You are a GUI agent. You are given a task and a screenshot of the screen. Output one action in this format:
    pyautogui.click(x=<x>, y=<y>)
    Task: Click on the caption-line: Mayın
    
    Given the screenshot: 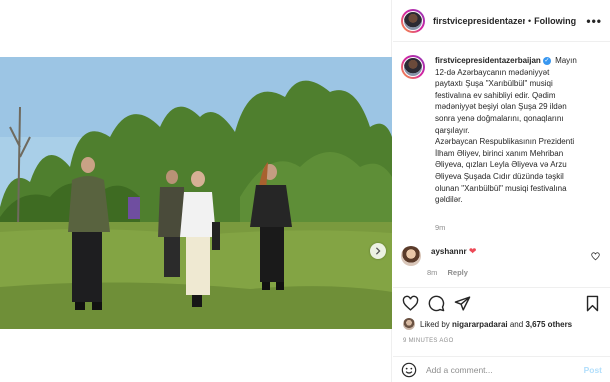 What is the action you would take?
    pyautogui.click(x=566, y=60)
    